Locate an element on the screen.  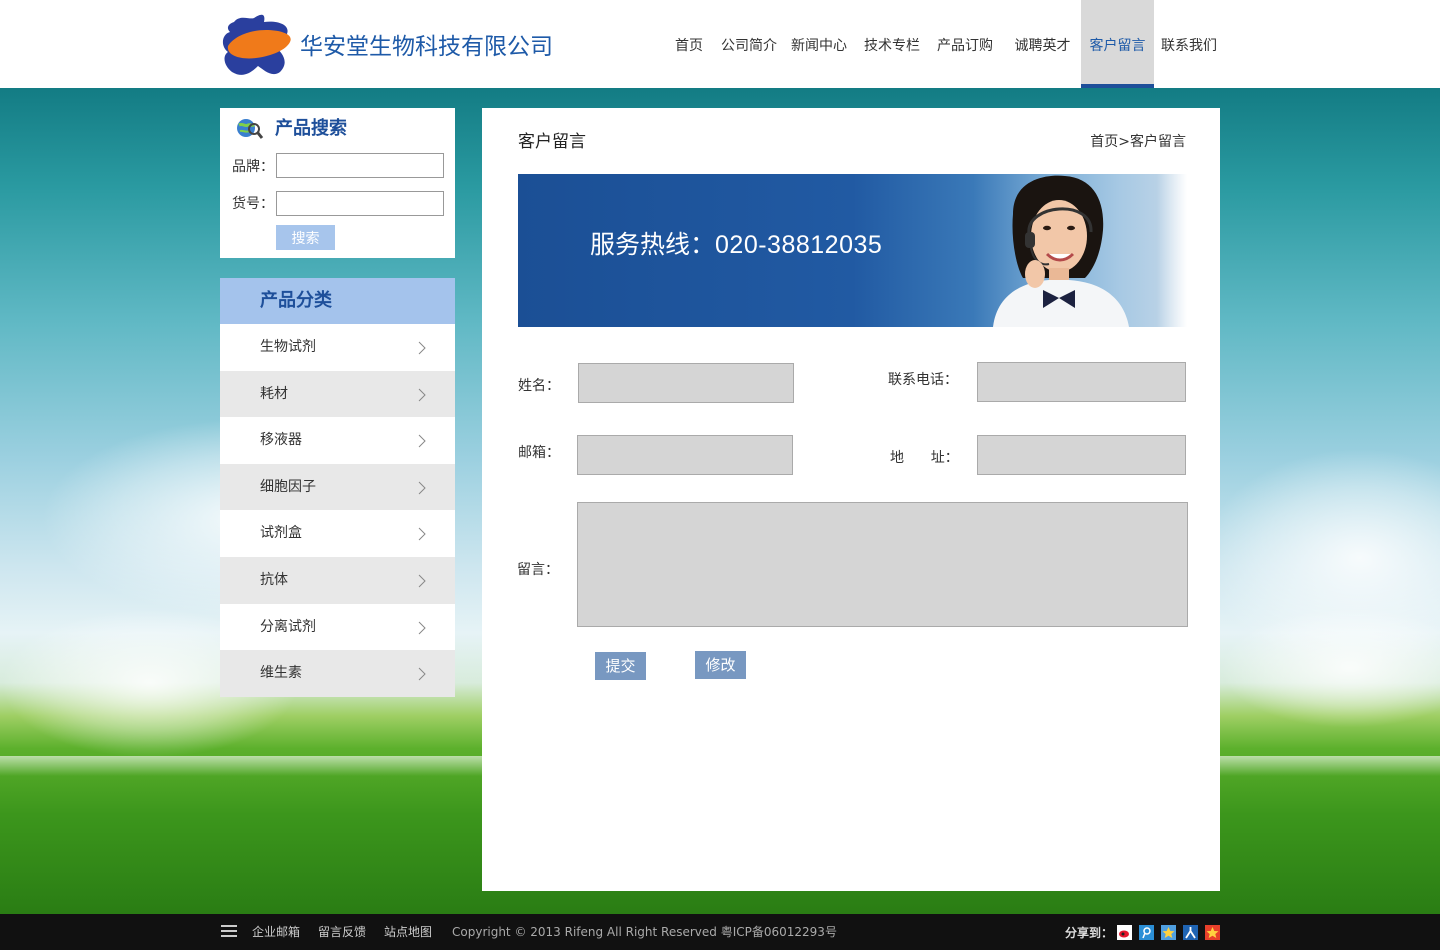
category-label: 移液器 is located at coordinates (281, 440).